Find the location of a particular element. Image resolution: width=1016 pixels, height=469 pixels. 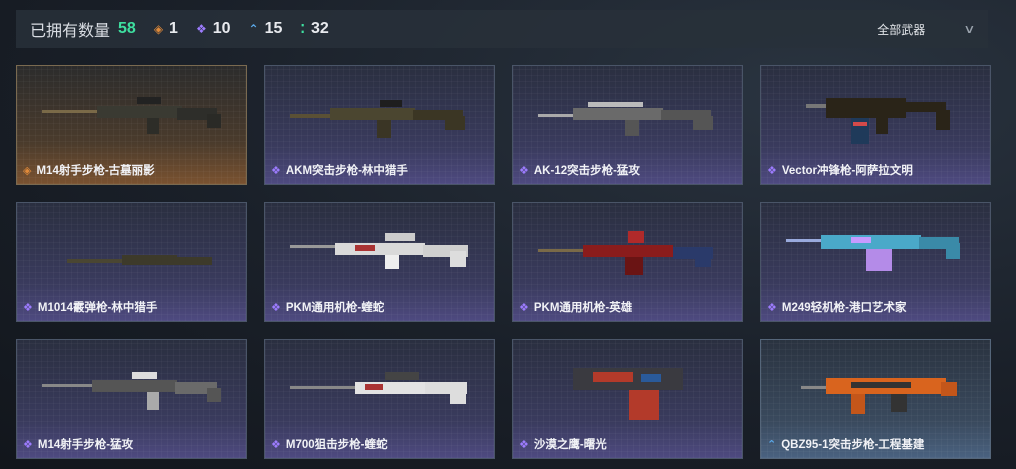

weapon-filter-dropdown: 全部武器 ∨ is located at coordinates (926, 29).